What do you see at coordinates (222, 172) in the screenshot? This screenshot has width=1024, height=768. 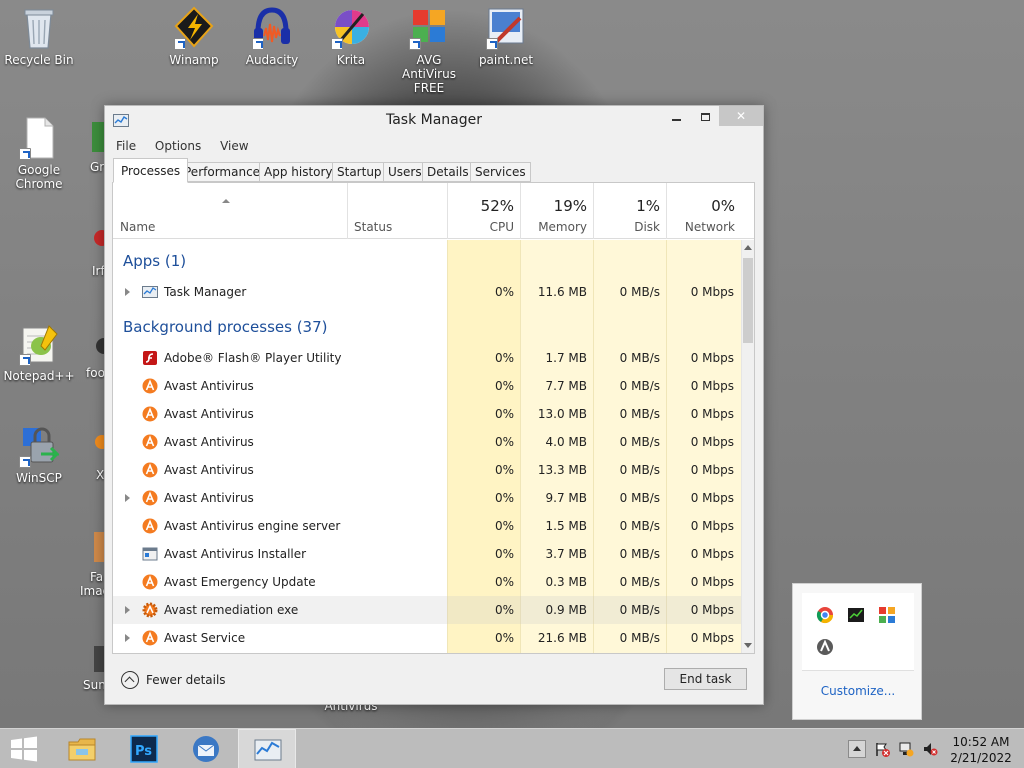 I see `tab-performance: Performance` at bounding box center [222, 172].